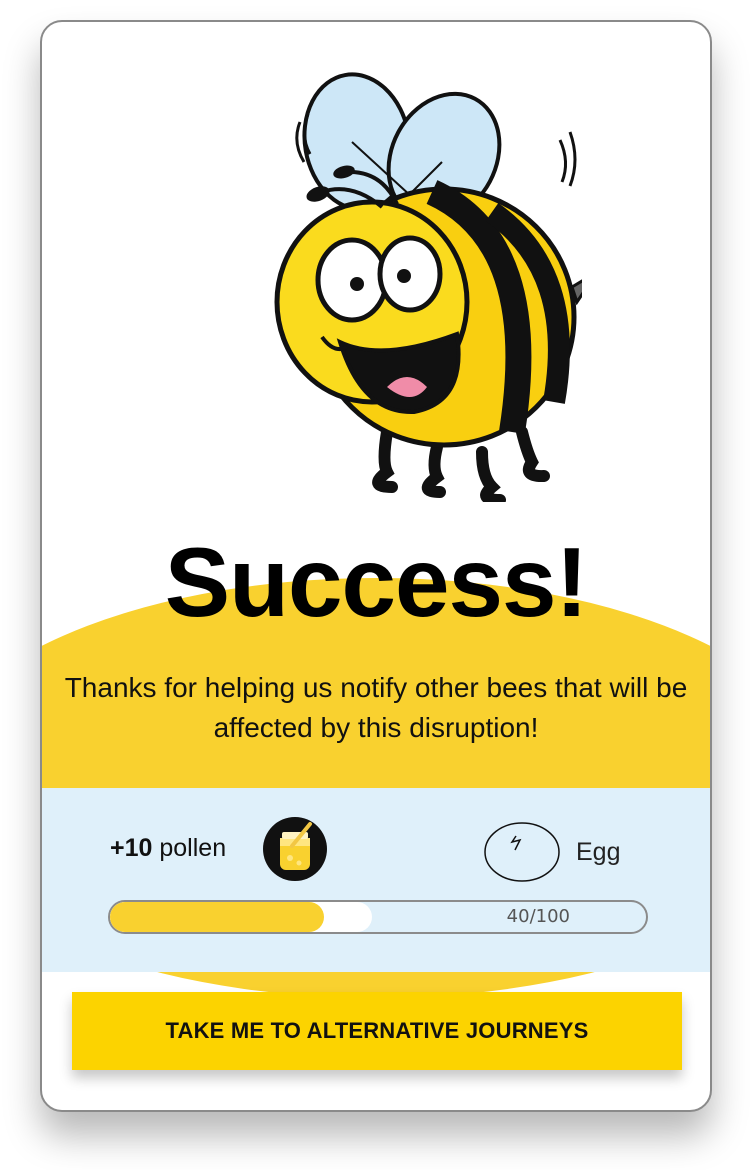  Describe the element at coordinates (522, 851) in the screenshot. I see `cracked-egg-icon` at that location.